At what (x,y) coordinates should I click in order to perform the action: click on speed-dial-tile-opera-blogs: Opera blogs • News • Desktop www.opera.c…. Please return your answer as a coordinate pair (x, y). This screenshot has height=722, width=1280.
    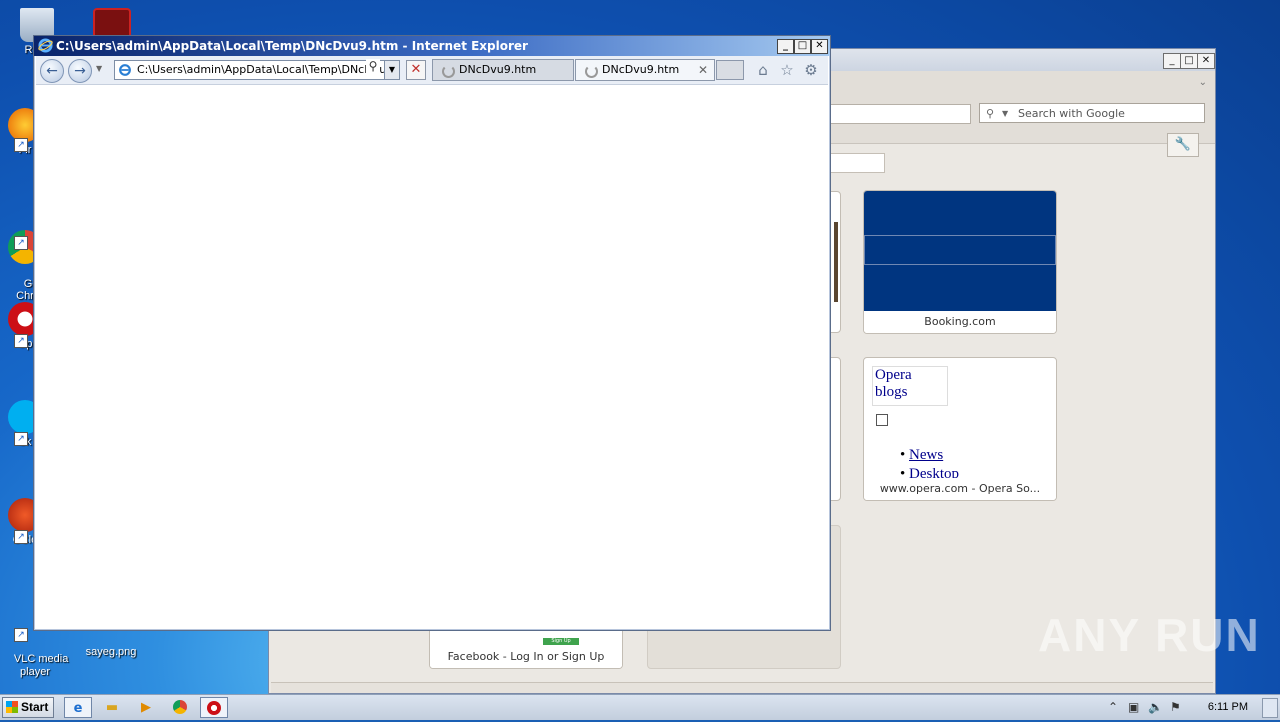
    Looking at the image, I should click on (960, 429).